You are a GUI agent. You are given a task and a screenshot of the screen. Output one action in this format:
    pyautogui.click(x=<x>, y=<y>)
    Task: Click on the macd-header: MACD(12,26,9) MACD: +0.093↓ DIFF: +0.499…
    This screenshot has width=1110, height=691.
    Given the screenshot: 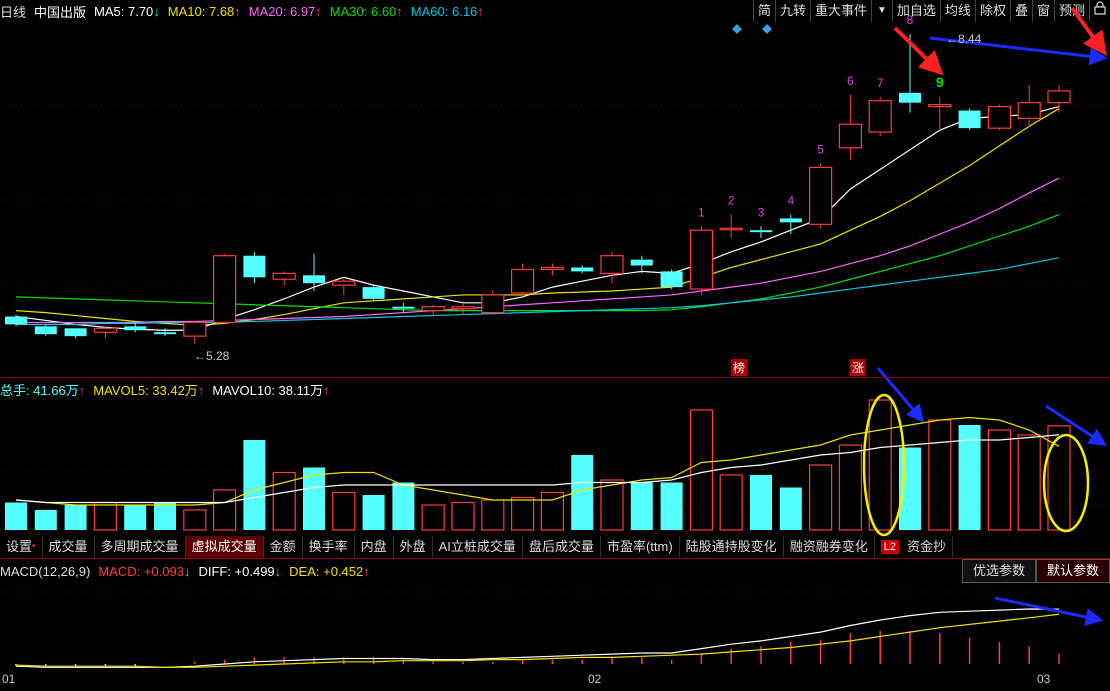 What is the action you would take?
    pyautogui.click(x=185, y=571)
    